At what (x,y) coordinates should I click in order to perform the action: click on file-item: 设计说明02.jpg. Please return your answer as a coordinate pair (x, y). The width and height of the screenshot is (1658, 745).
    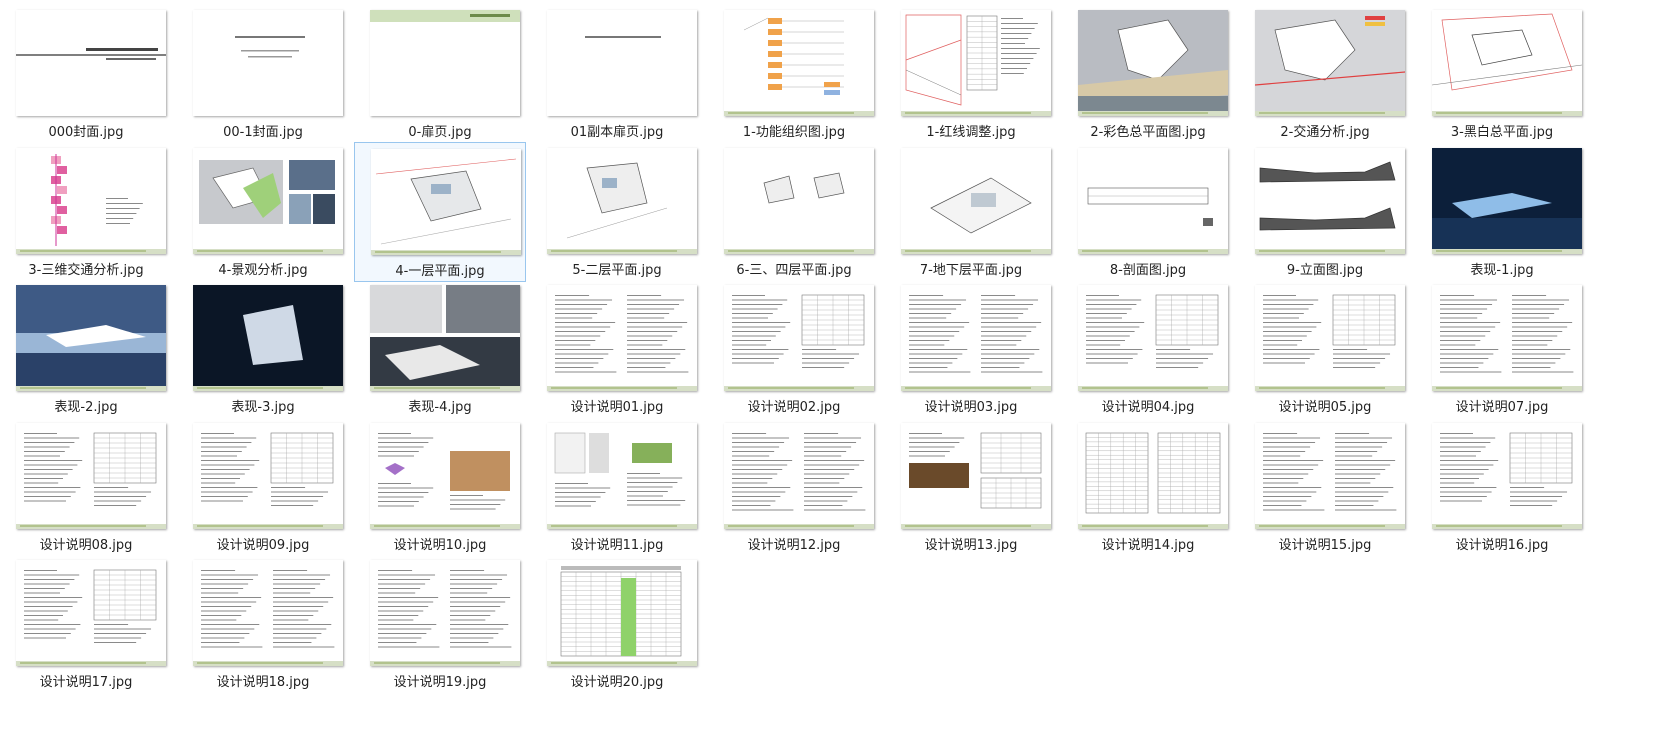
    Looking at the image, I should click on (794, 349).